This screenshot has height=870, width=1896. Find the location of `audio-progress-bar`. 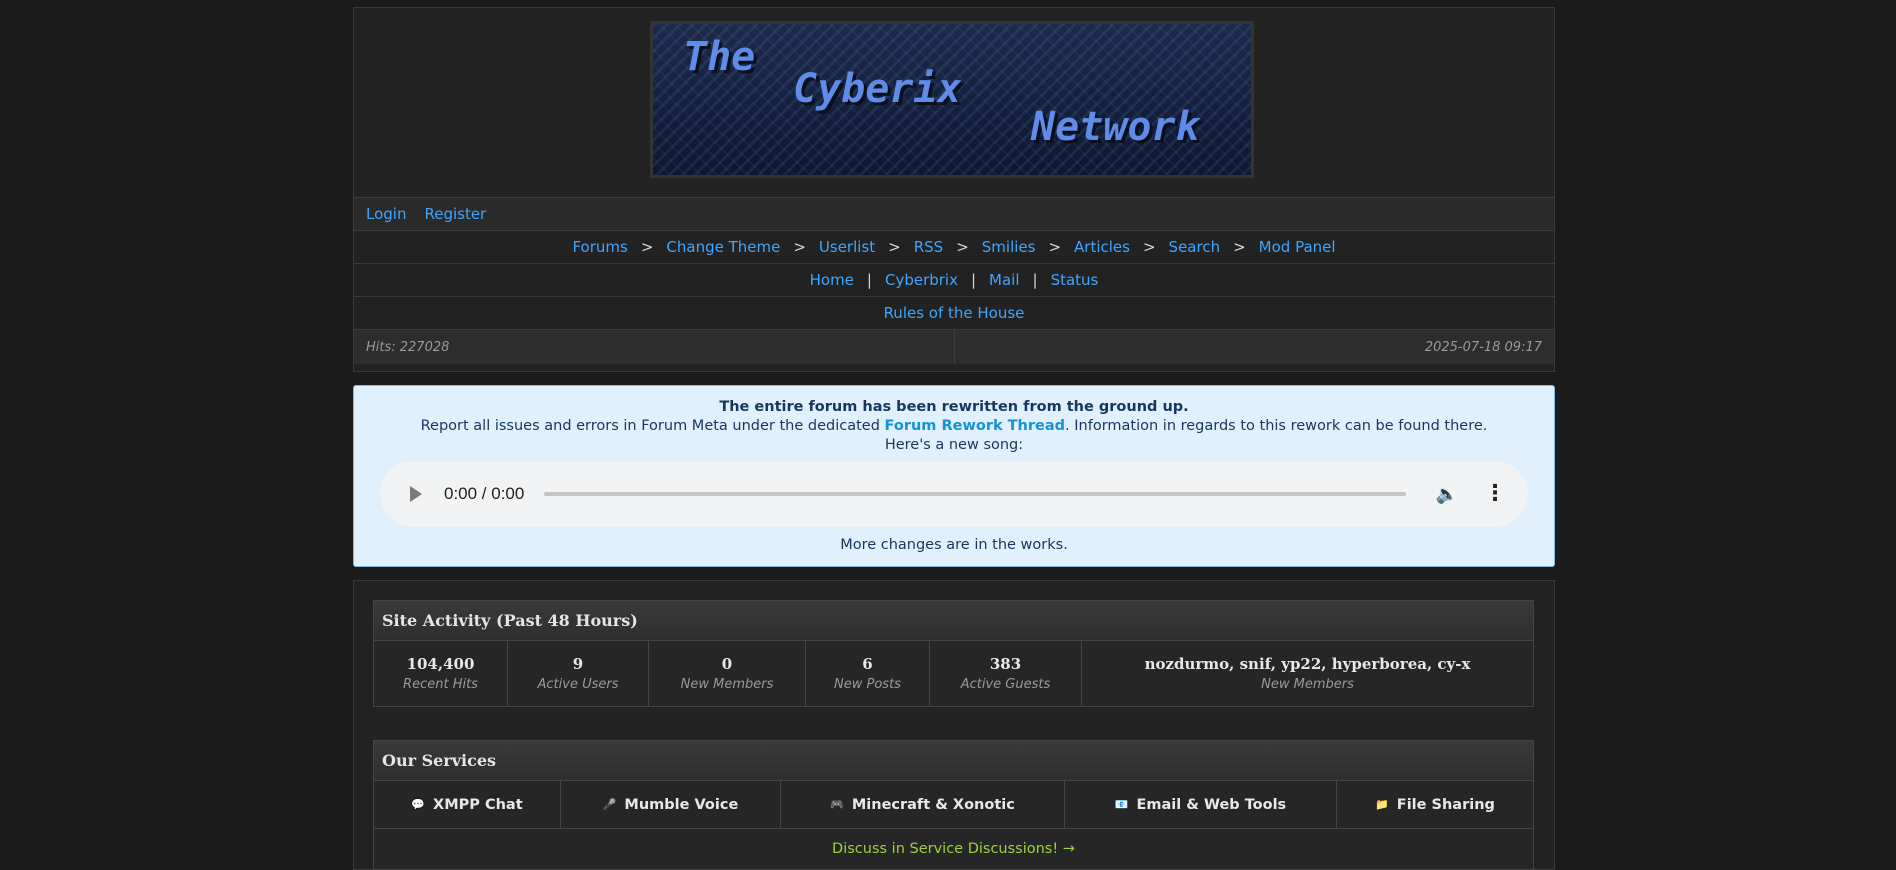

audio-progress-bar is located at coordinates (975, 494).